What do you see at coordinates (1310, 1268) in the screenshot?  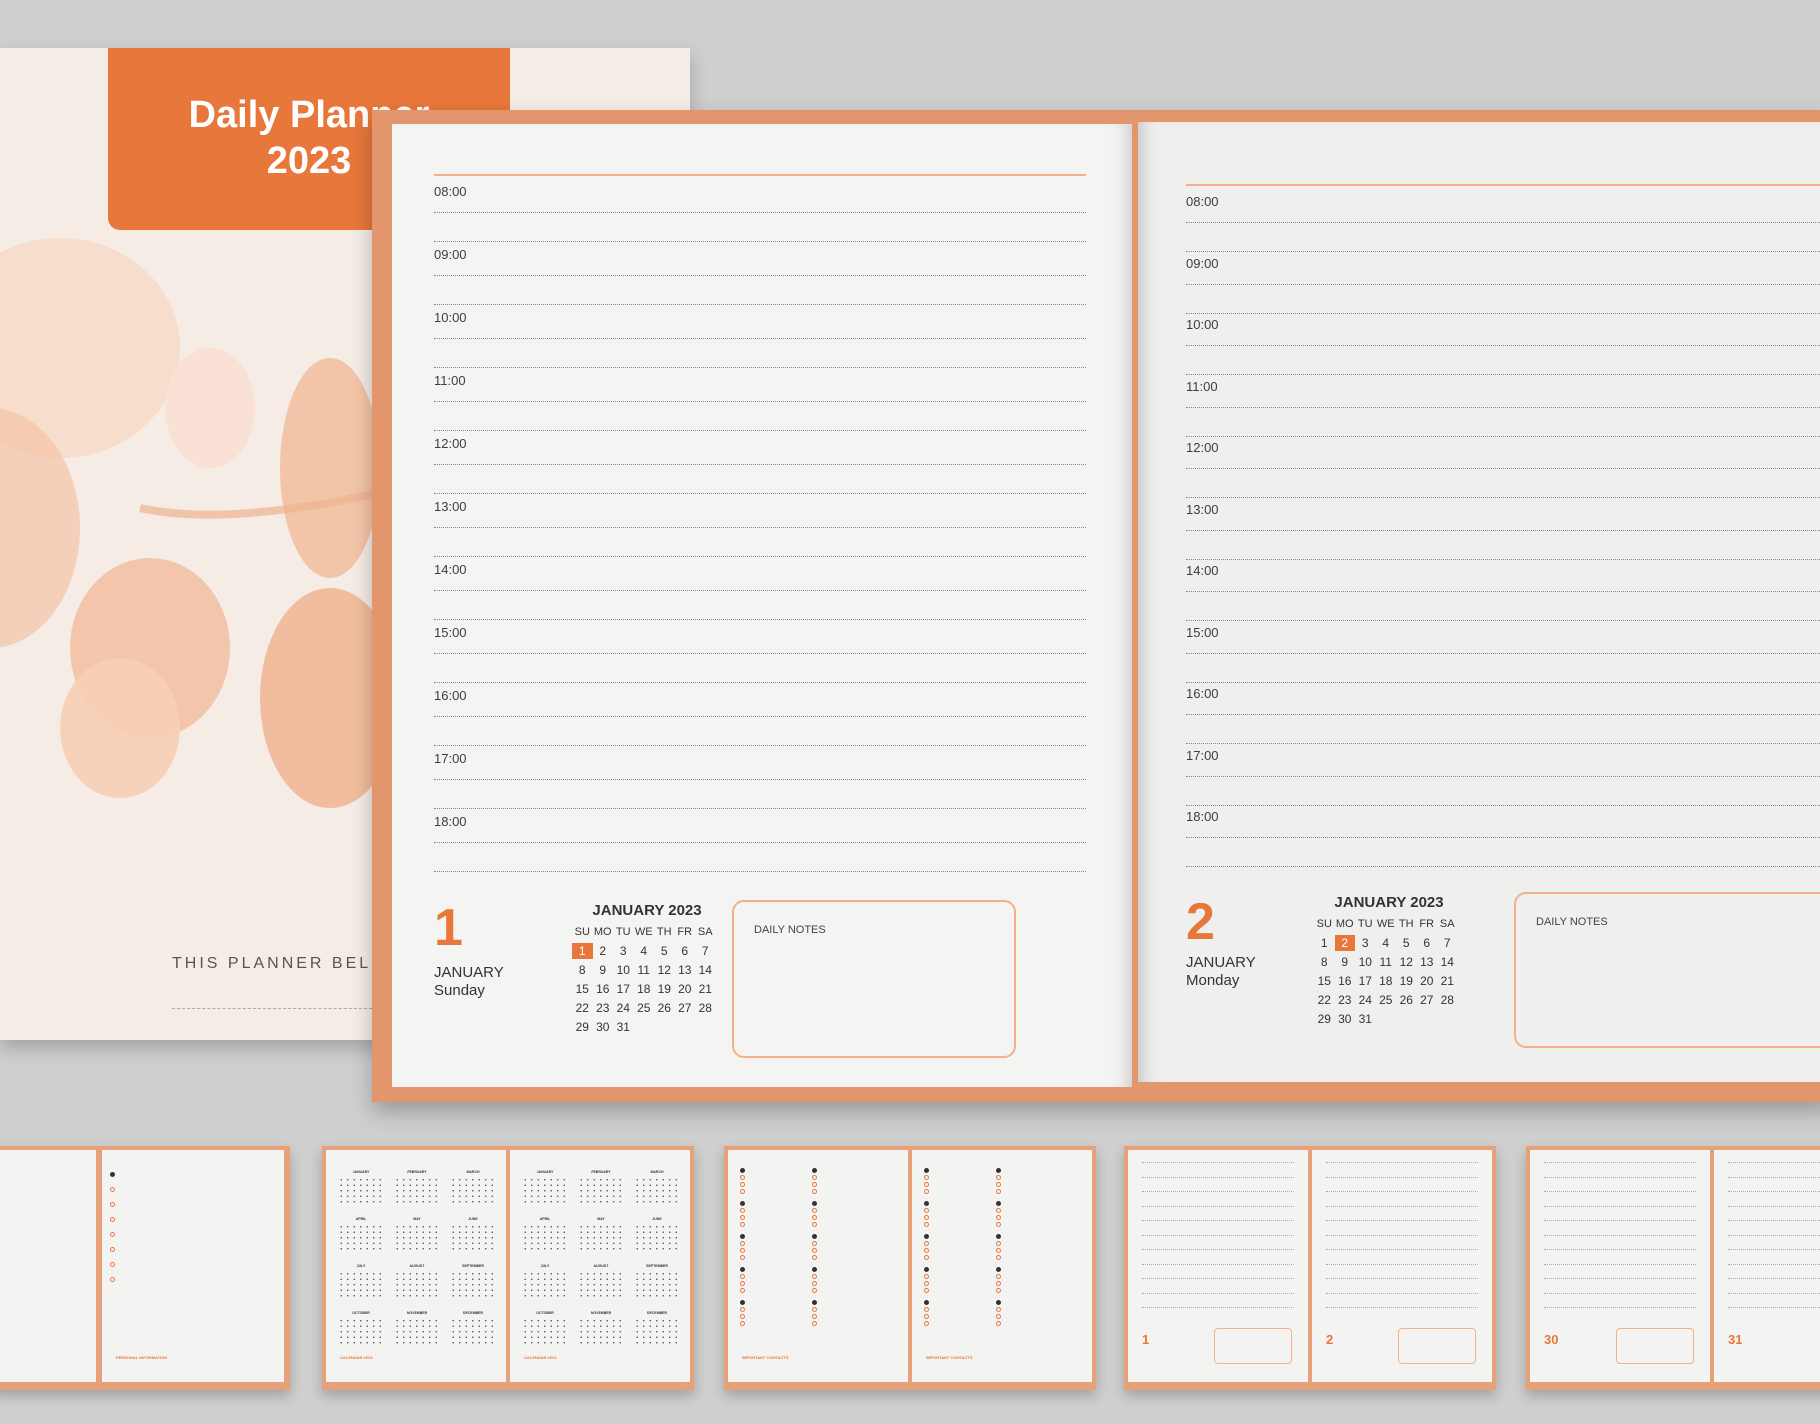 I see `thumbnail-daily-pages-start: 1 2` at bounding box center [1310, 1268].